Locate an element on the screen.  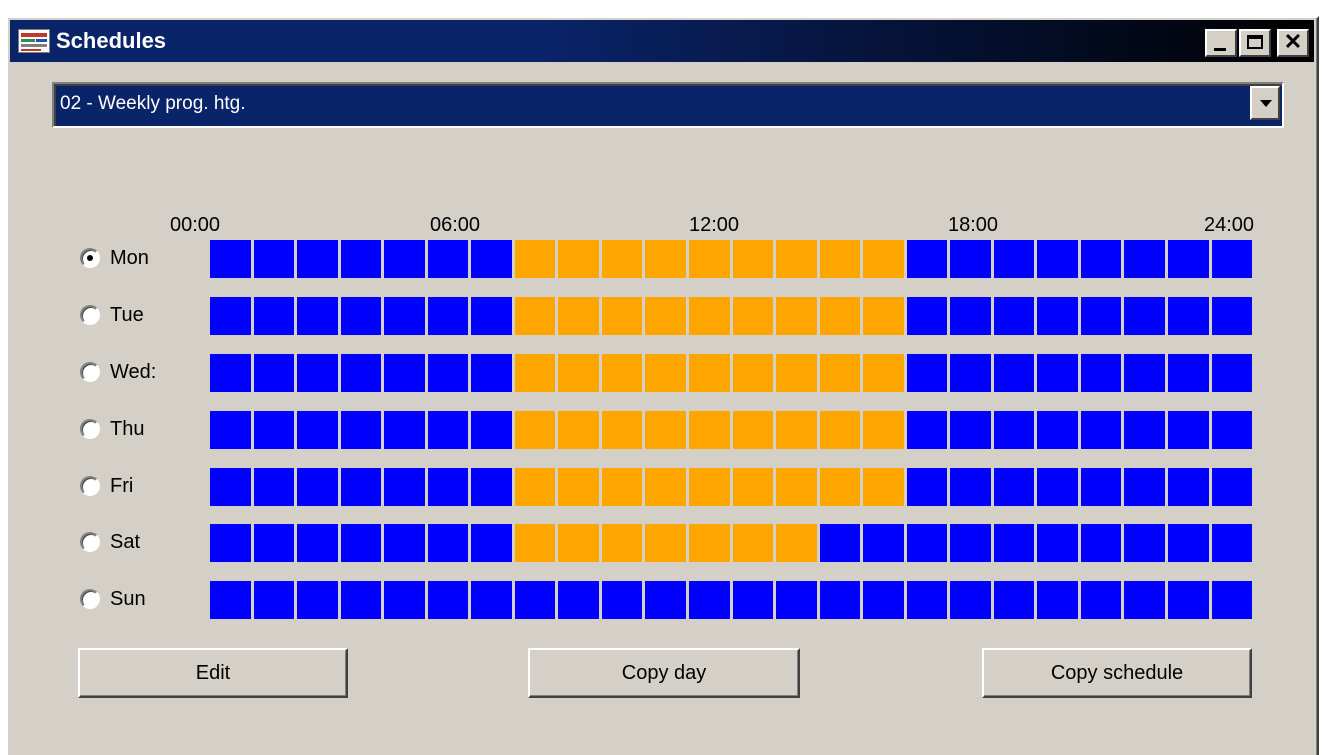
minimize-button is located at coordinates (1221, 43).